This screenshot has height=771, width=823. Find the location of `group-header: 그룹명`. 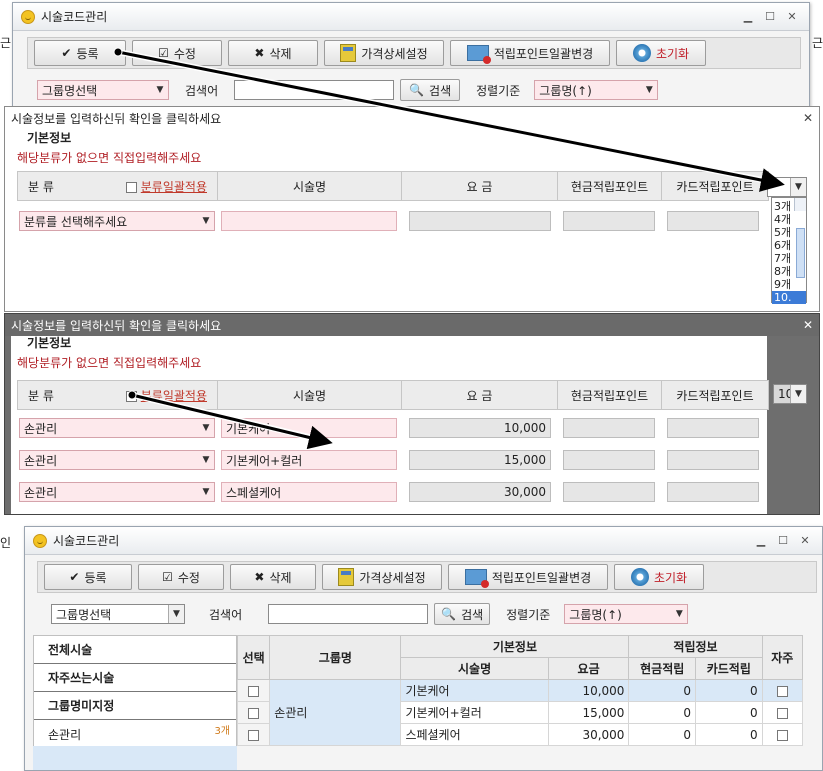

group-header: 그룹명 is located at coordinates (335, 657).